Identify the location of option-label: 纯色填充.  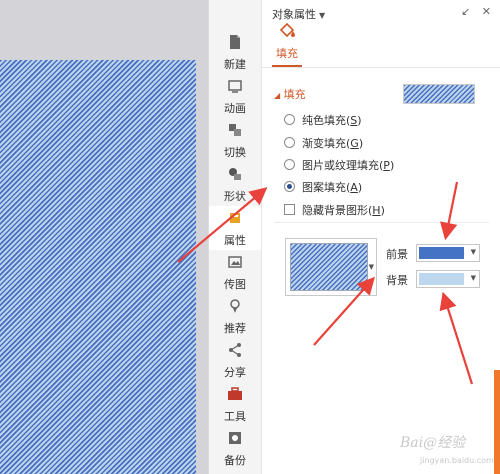
(324, 120).